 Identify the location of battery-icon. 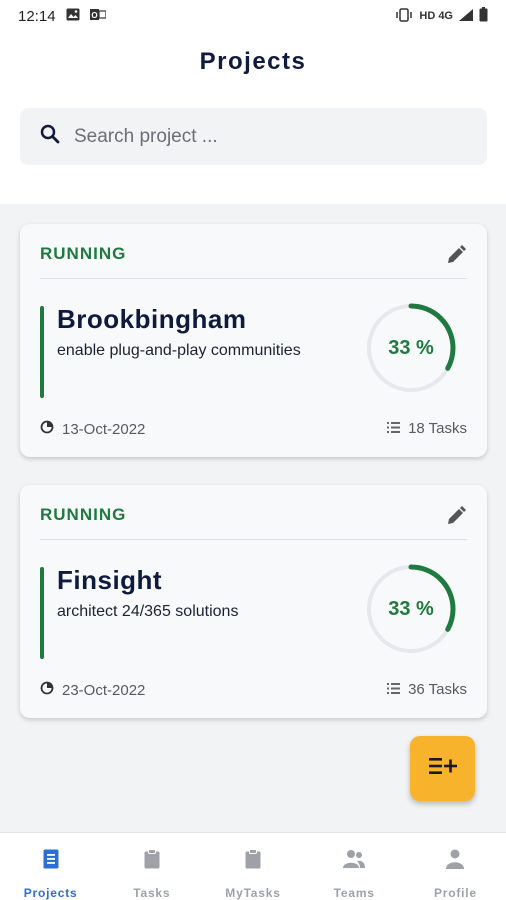
(483, 16).